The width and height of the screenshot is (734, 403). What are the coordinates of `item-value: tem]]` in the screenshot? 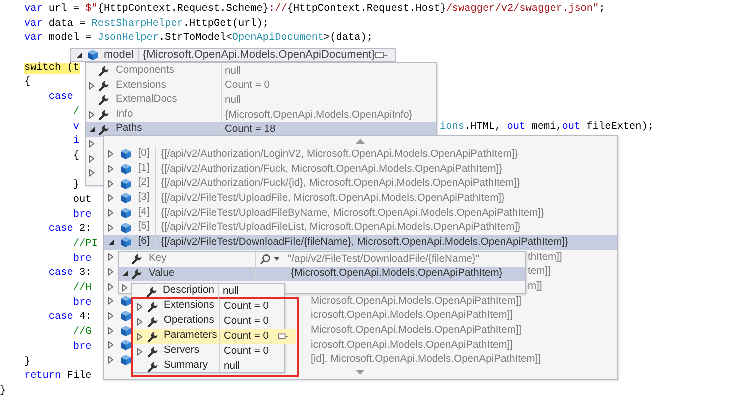 It's located at (539, 272).